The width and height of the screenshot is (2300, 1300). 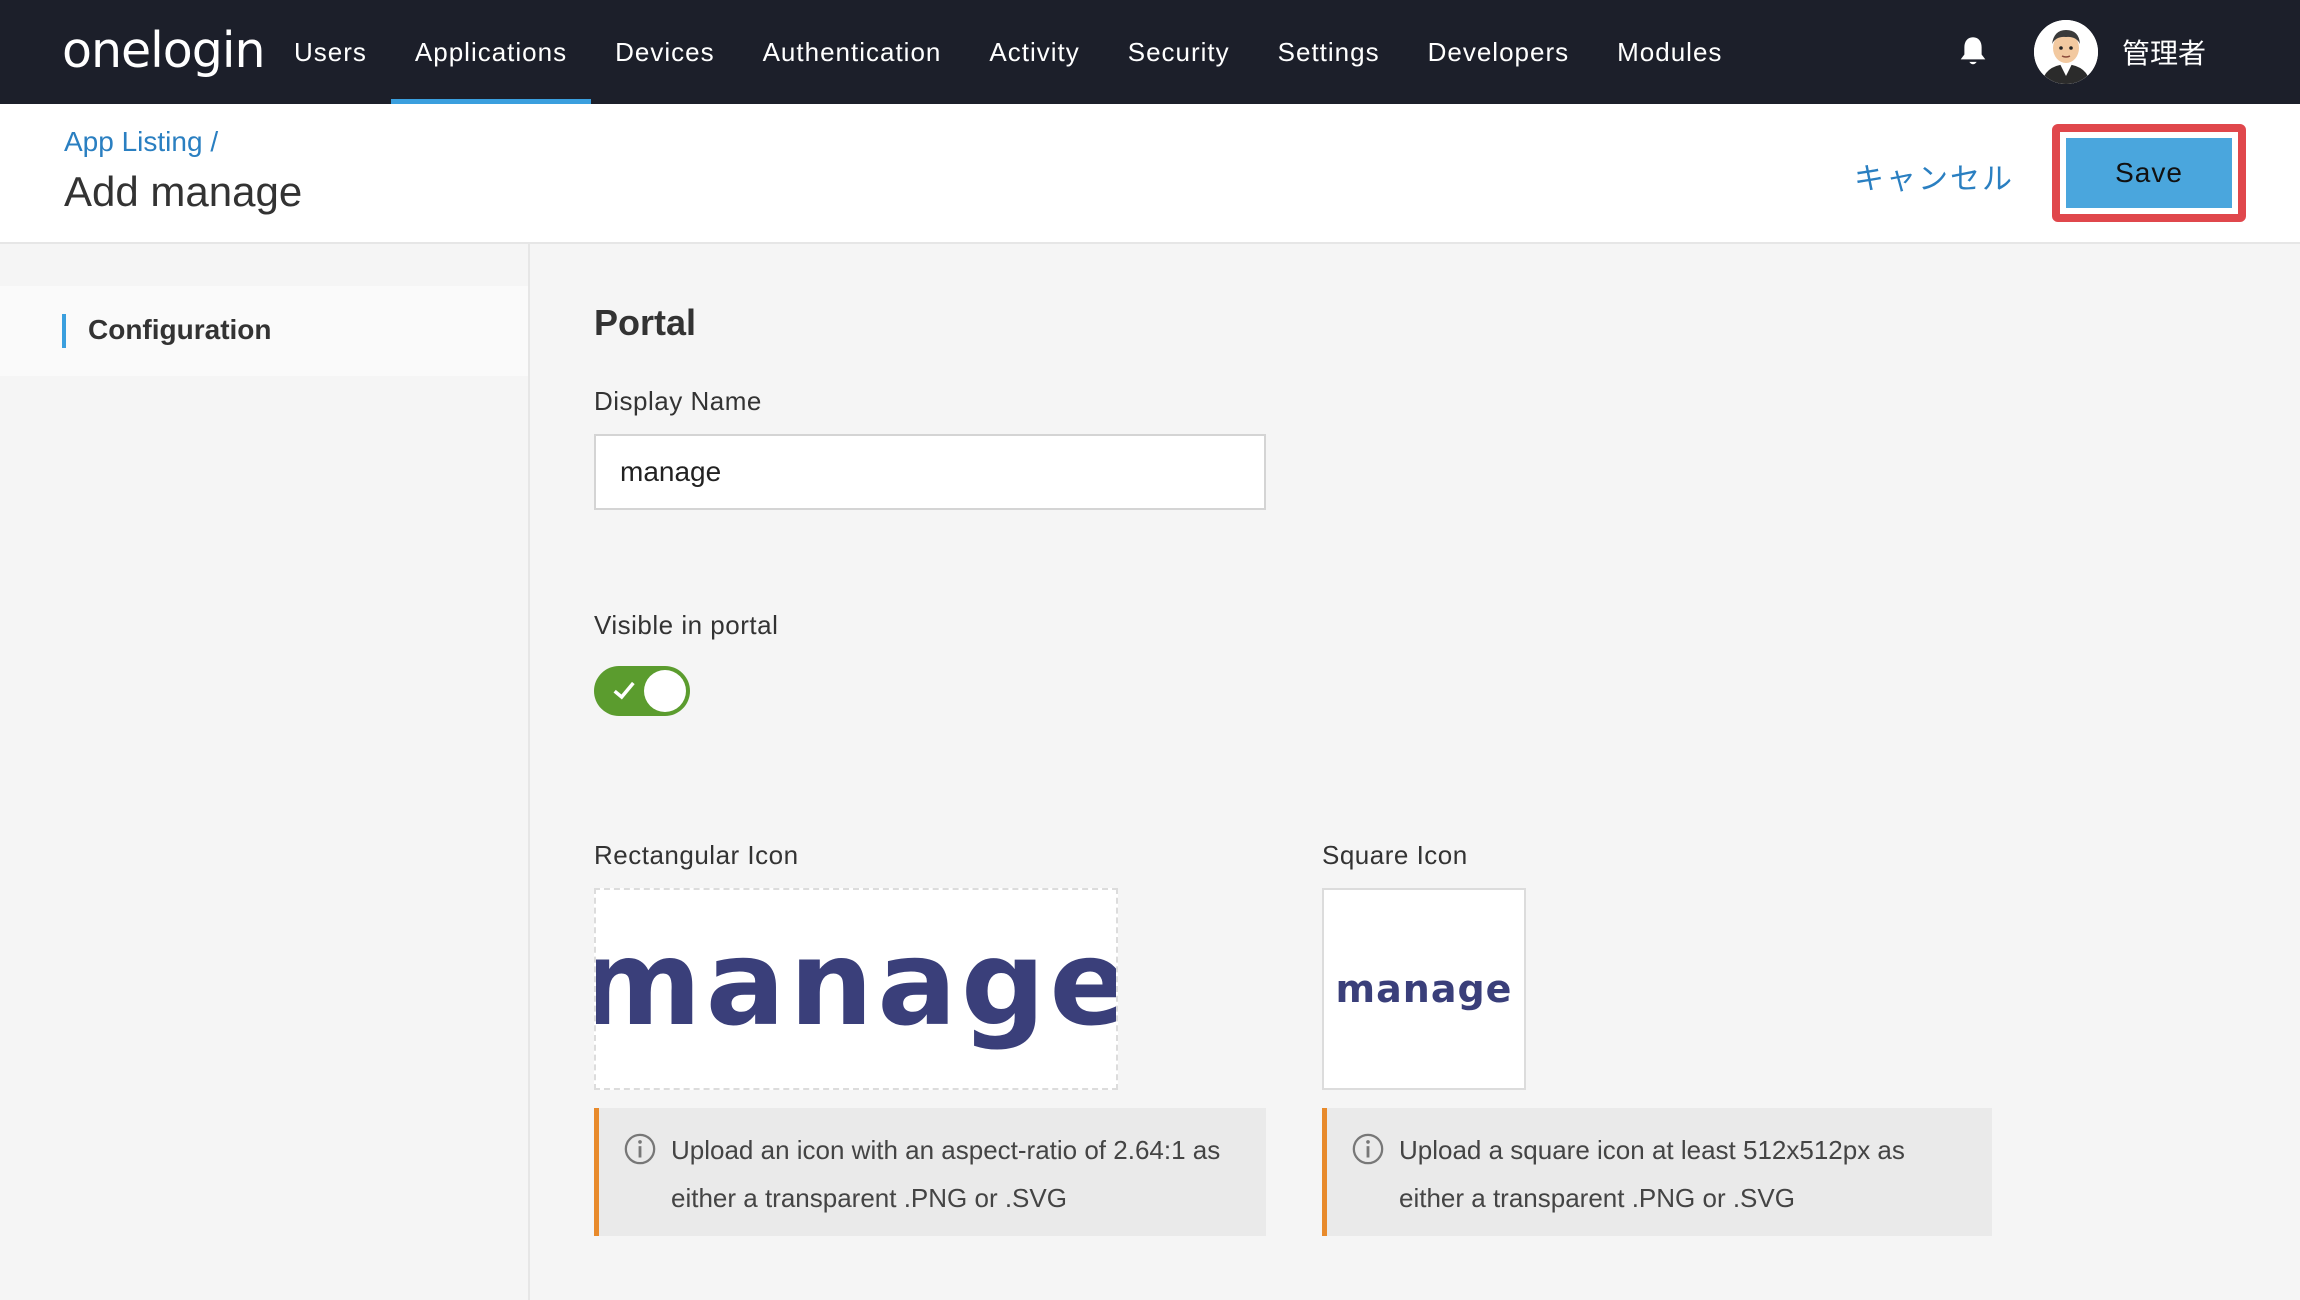 What do you see at coordinates (1669, 52) in the screenshot?
I see `nav-item-modules: Modules` at bounding box center [1669, 52].